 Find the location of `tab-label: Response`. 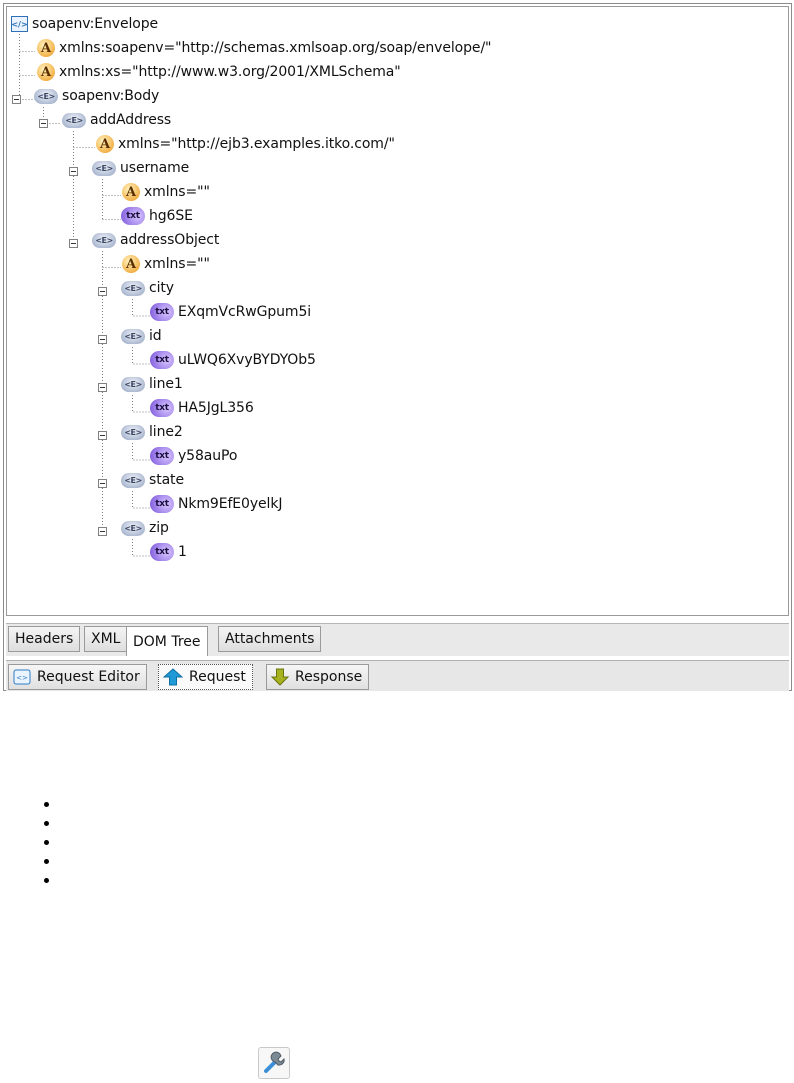

tab-label: Response is located at coordinates (329, 677).